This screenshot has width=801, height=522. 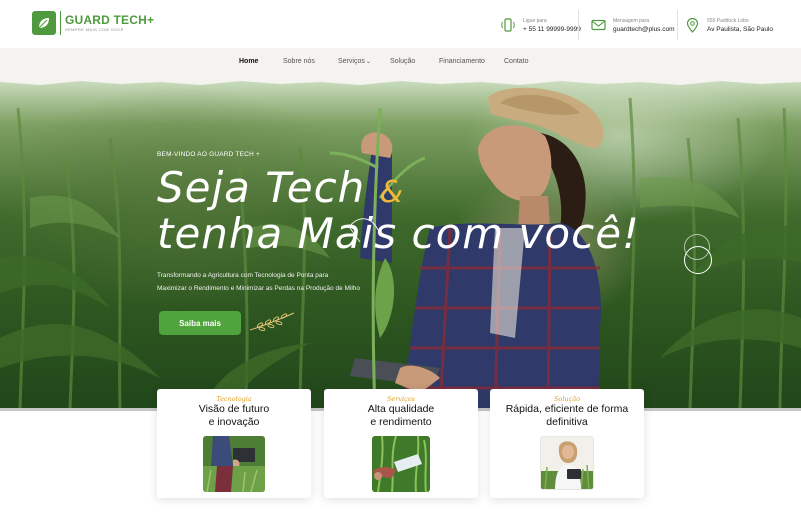 I want to click on brand-tagline: SEMPRE MAIS COM VOCÊ, so click(x=94, y=29).